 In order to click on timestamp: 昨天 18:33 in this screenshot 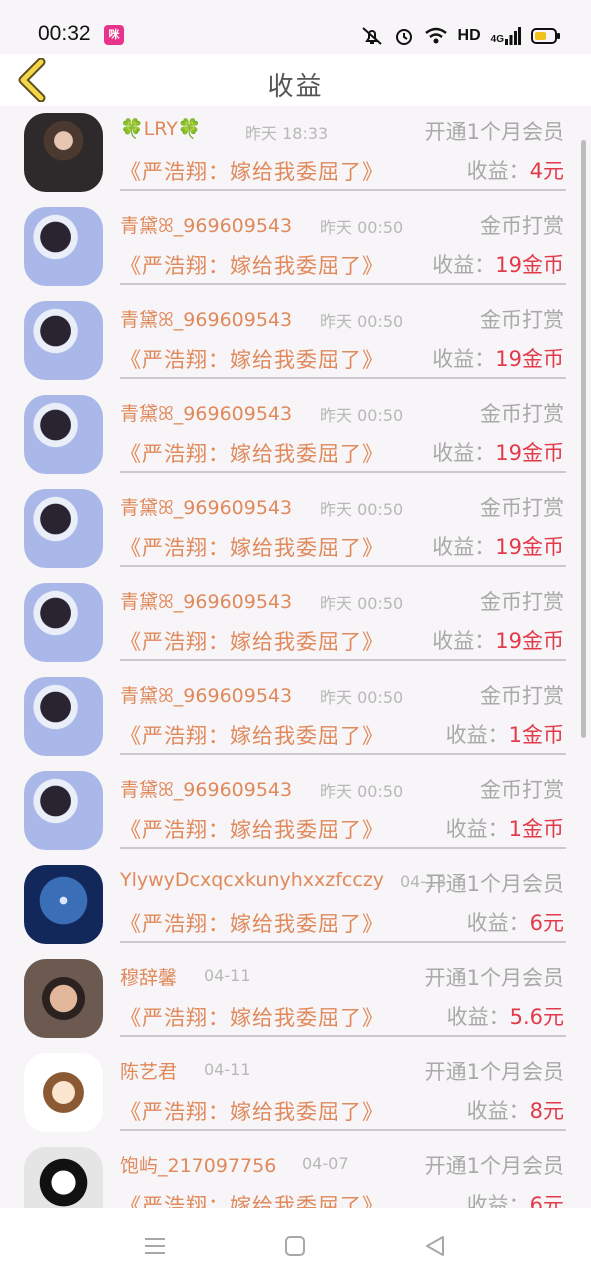, I will do `click(287, 133)`.